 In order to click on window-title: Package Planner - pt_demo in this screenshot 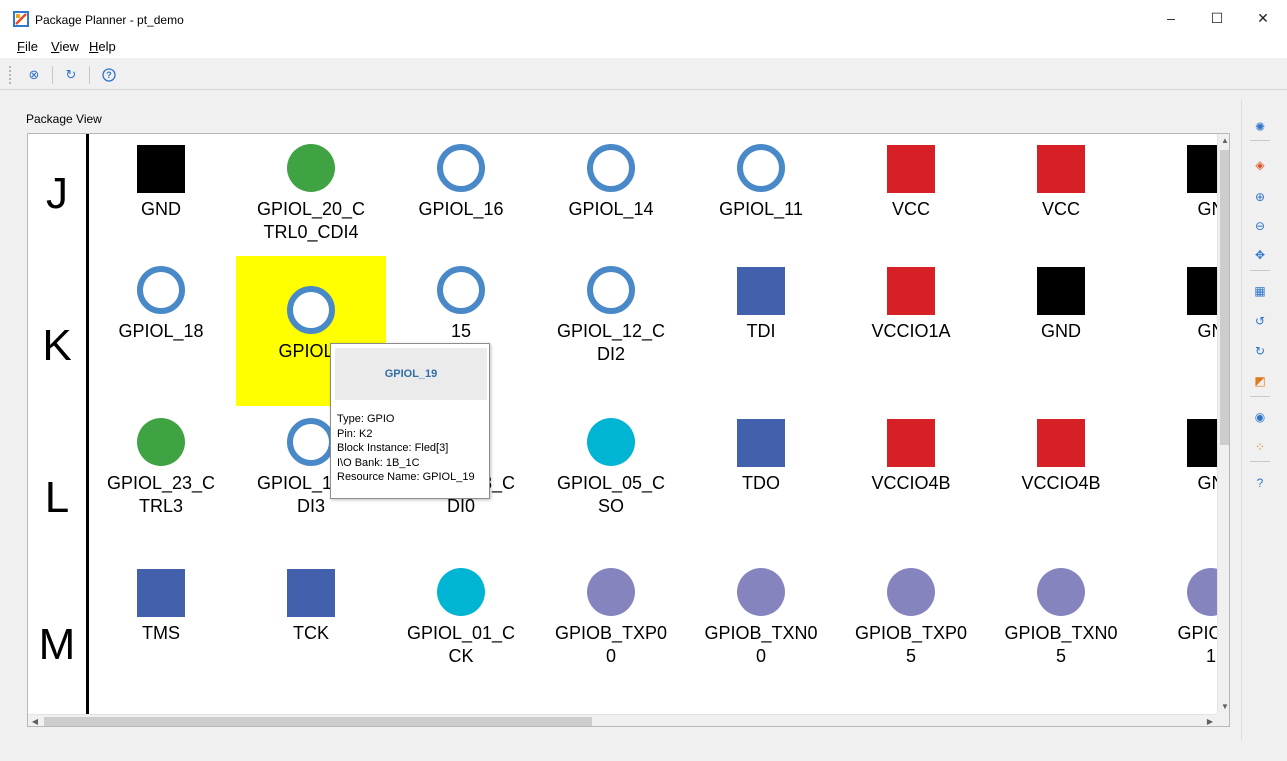, I will do `click(109, 20)`.